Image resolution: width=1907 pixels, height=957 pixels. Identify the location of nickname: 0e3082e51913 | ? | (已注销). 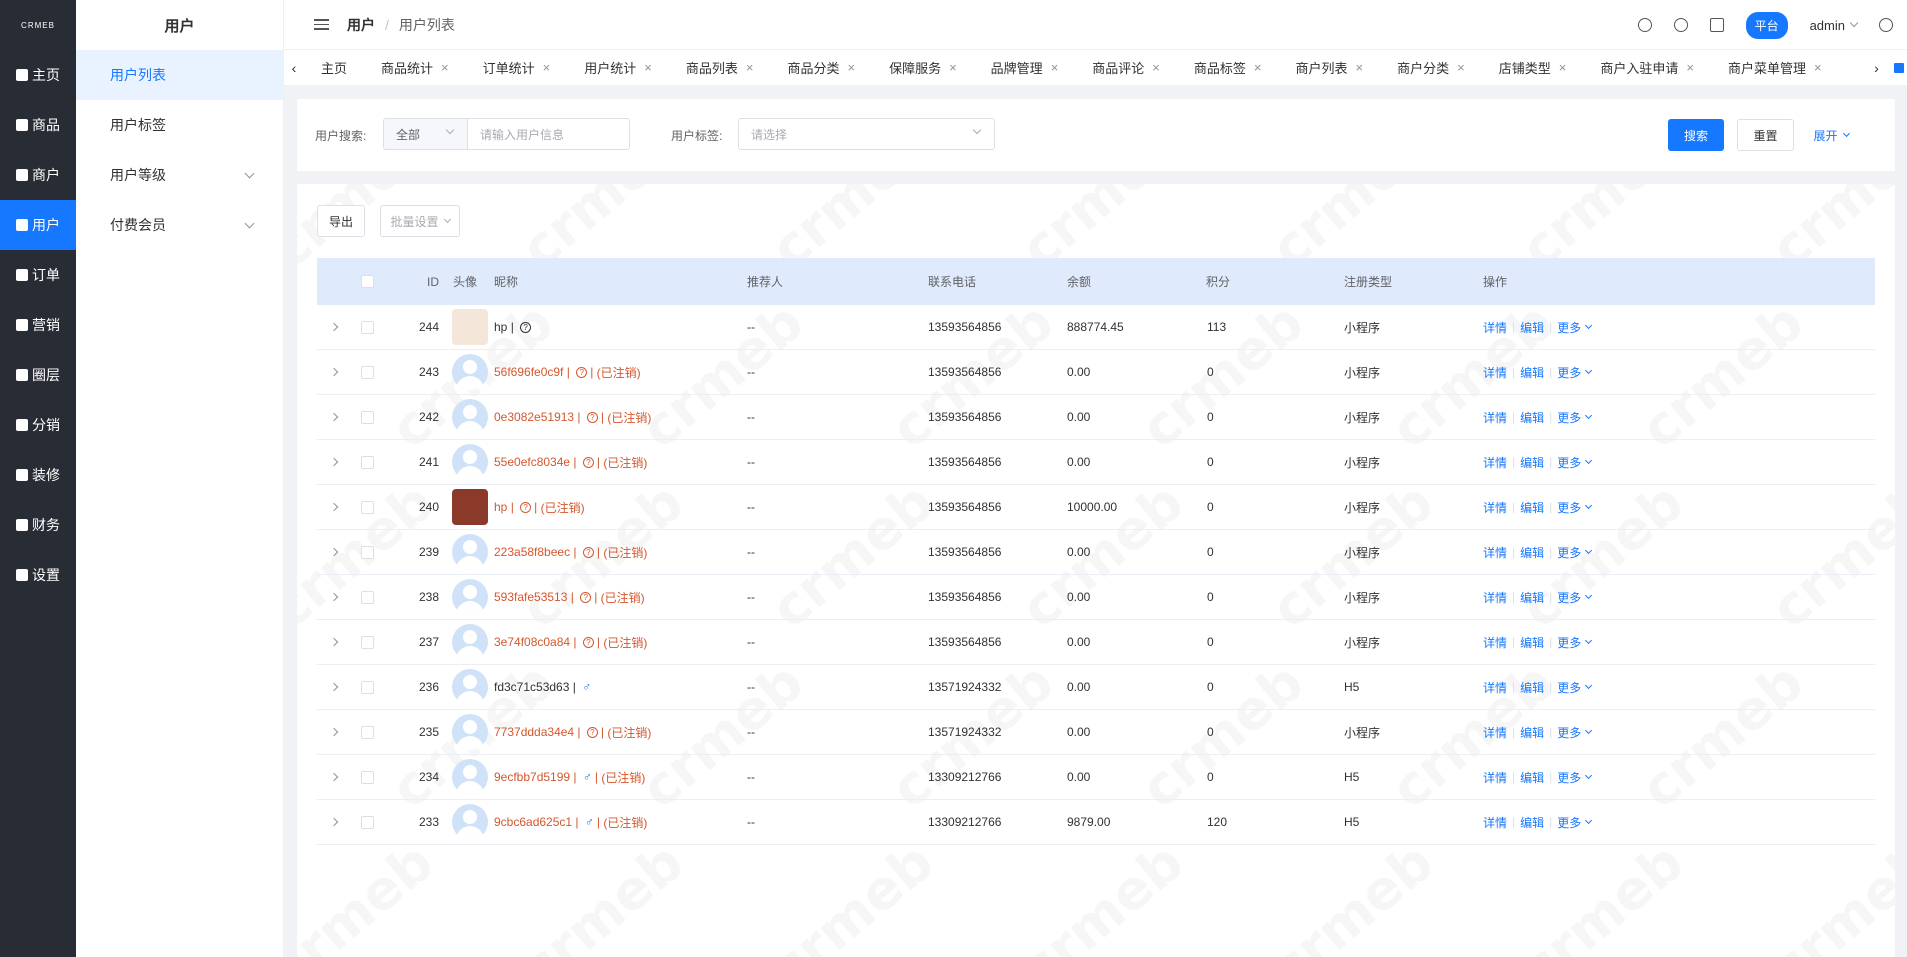
(572, 417).